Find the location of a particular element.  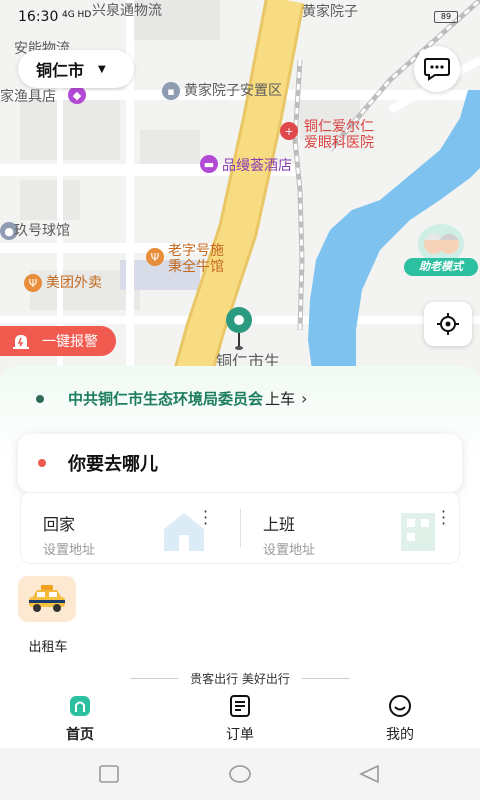

residential-icon: ▪ is located at coordinates (171, 91).